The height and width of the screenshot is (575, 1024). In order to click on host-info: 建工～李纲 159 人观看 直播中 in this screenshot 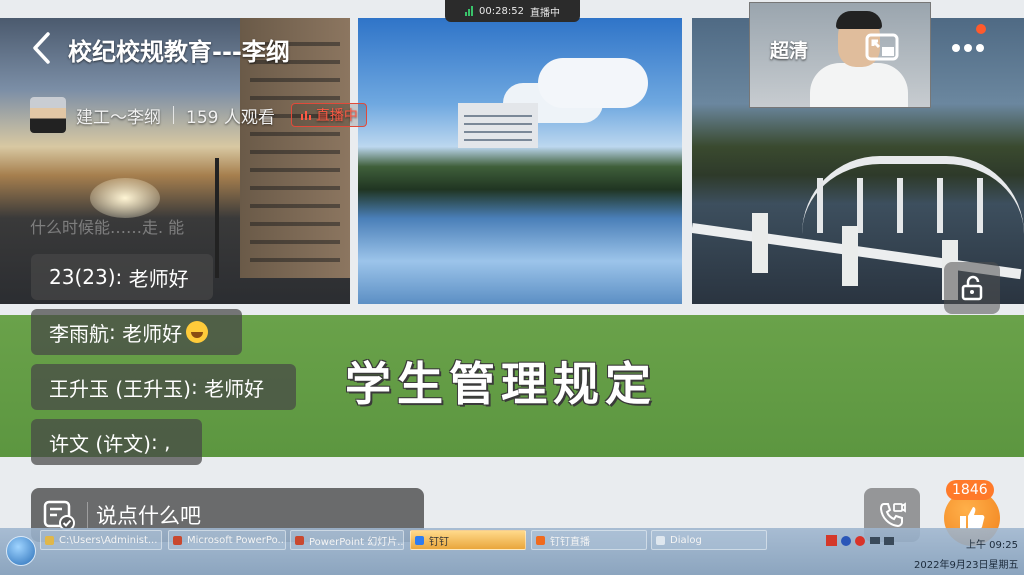, I will do `click(198, 115)`.